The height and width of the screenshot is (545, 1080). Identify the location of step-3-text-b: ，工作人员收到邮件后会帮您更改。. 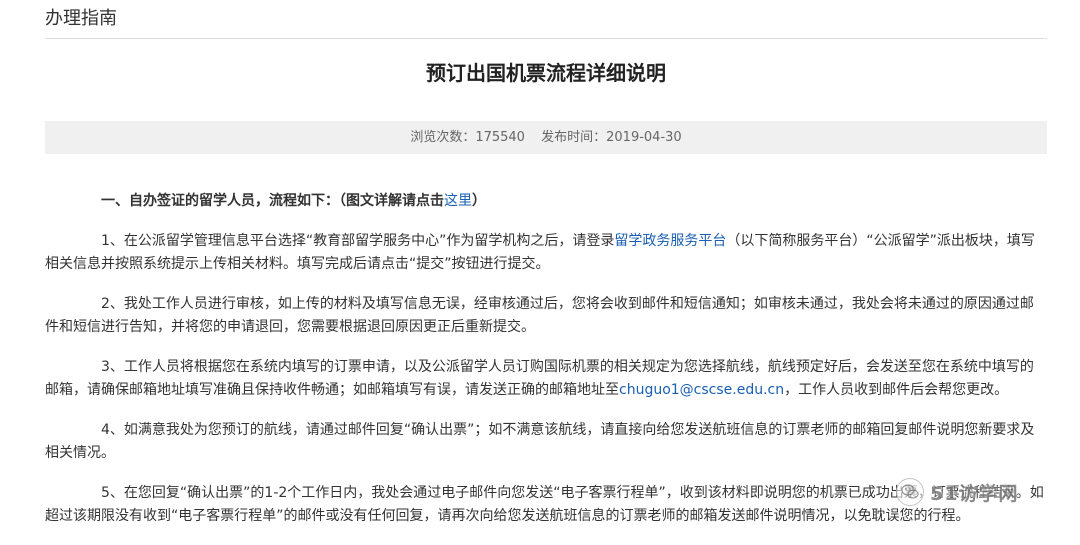
(896, 390).